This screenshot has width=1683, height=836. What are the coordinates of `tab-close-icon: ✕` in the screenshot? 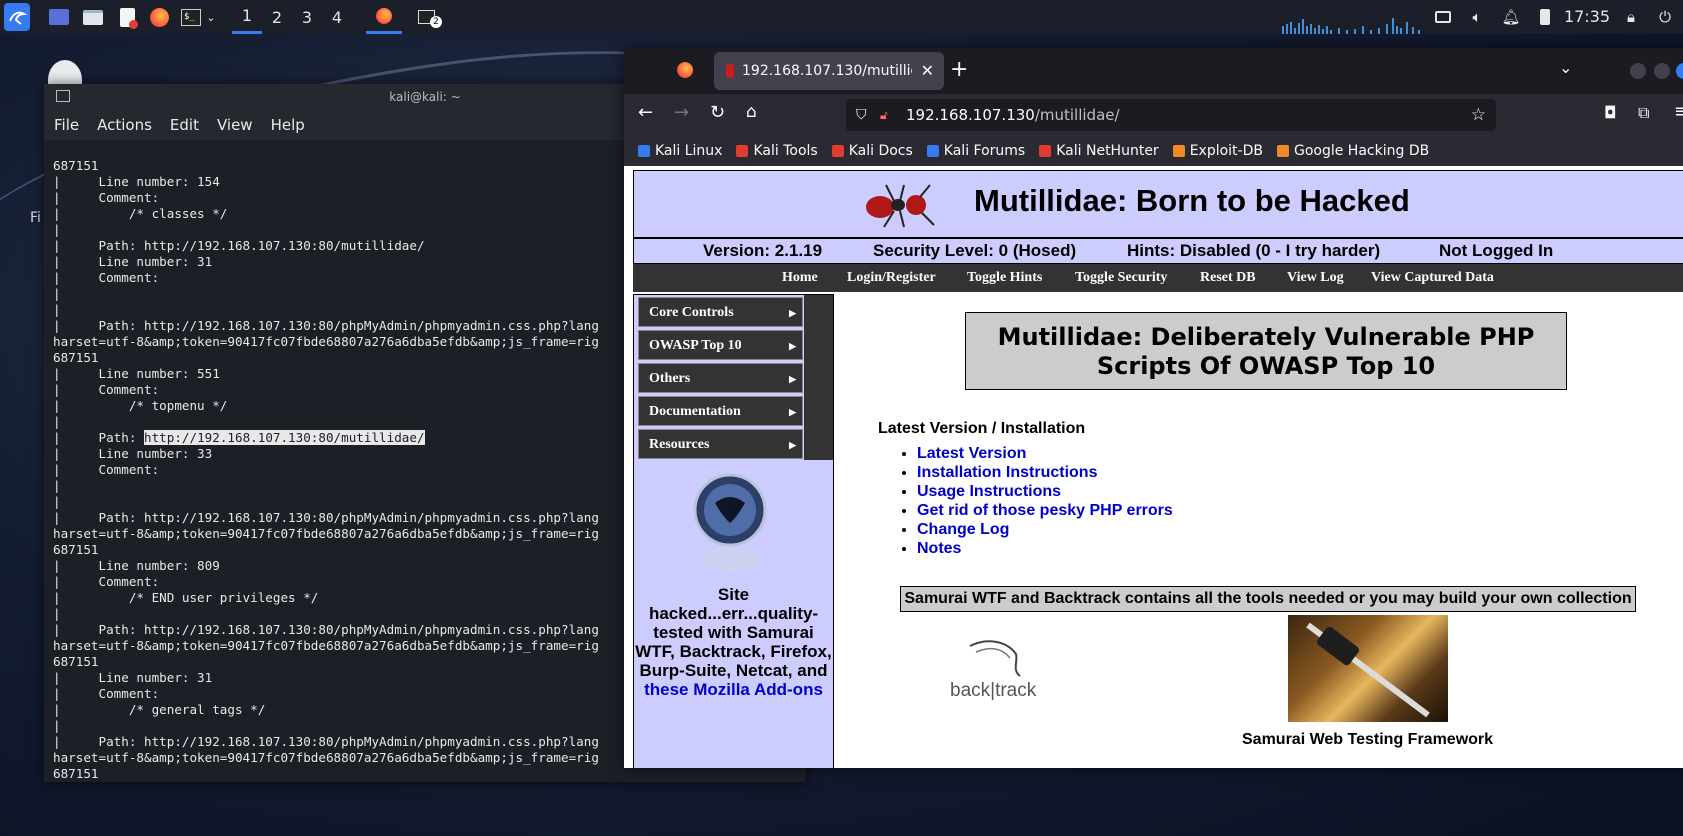 It's located at (927, 71).